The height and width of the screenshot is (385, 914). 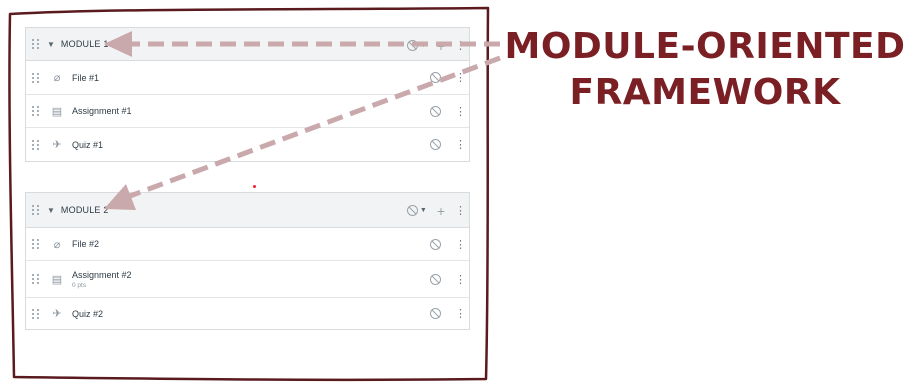 I want to click on list-item: ✈ Quiz #2 ⋮, so click(x=247, y=313).